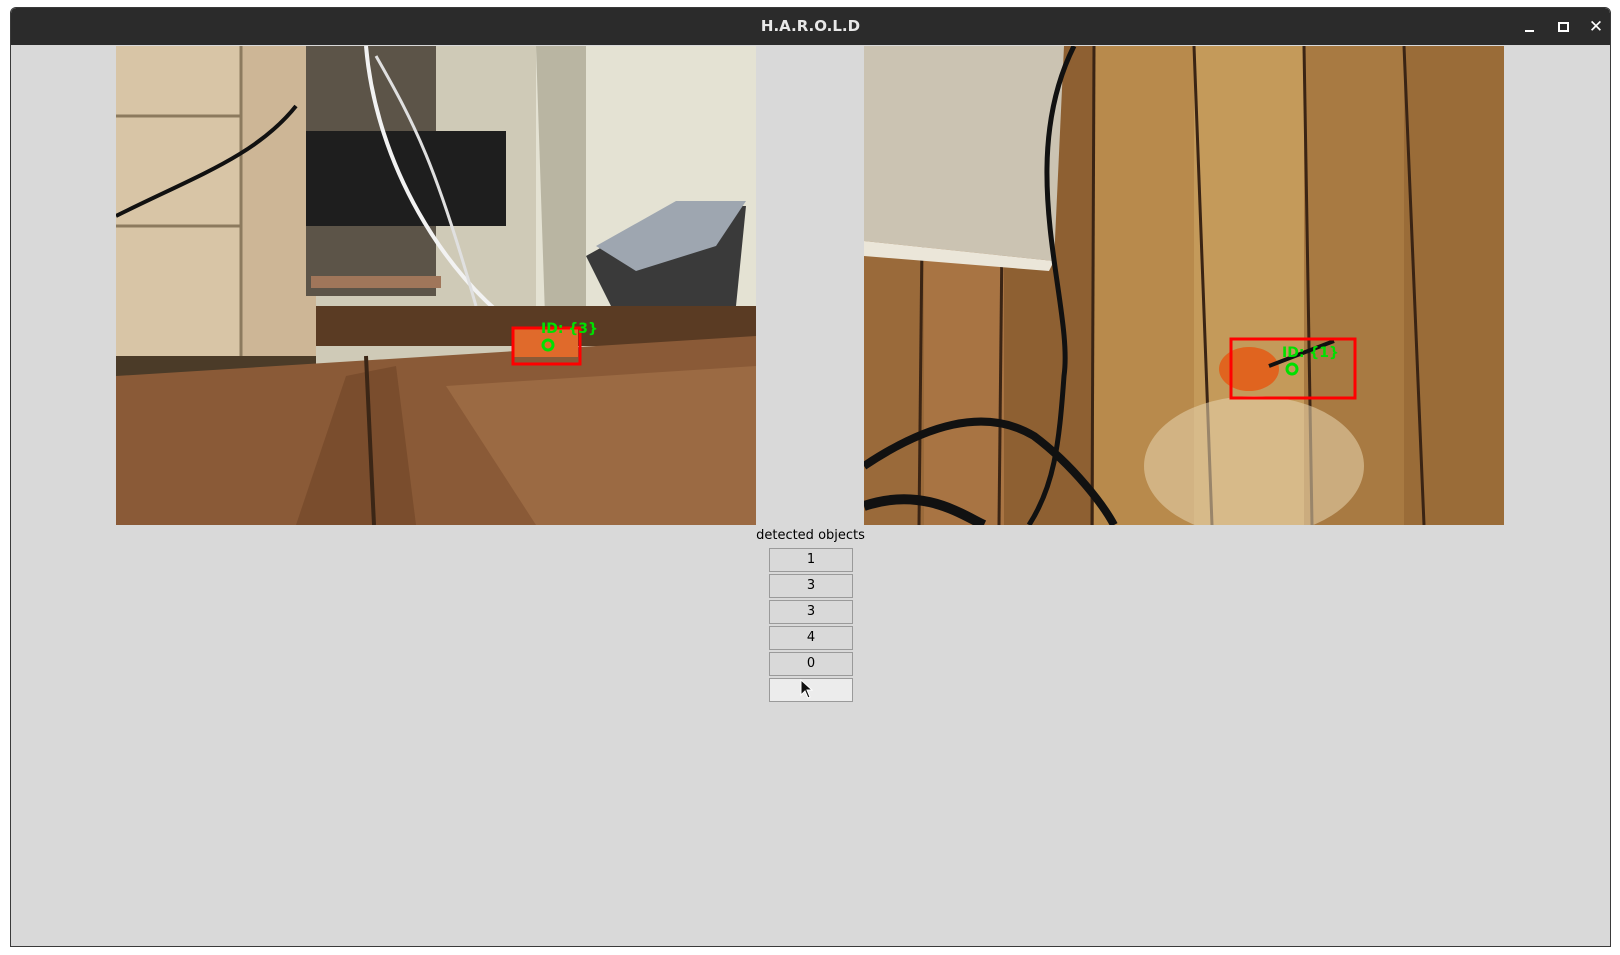  What do you see at coordinates (807, 689) in the screenshot?
I see `mouse-cursor-icon` at bounding box center [807, 689].